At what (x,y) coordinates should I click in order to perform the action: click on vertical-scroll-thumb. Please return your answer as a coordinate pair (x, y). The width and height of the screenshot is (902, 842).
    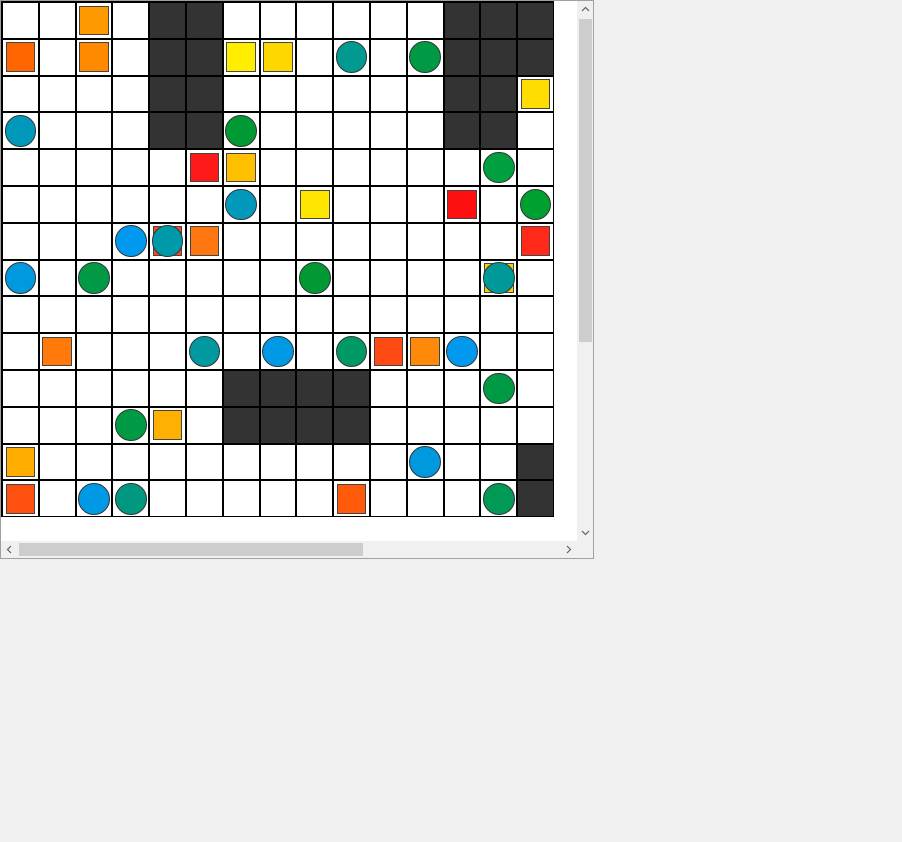
    Looking at the image, I should click on (585, 180).